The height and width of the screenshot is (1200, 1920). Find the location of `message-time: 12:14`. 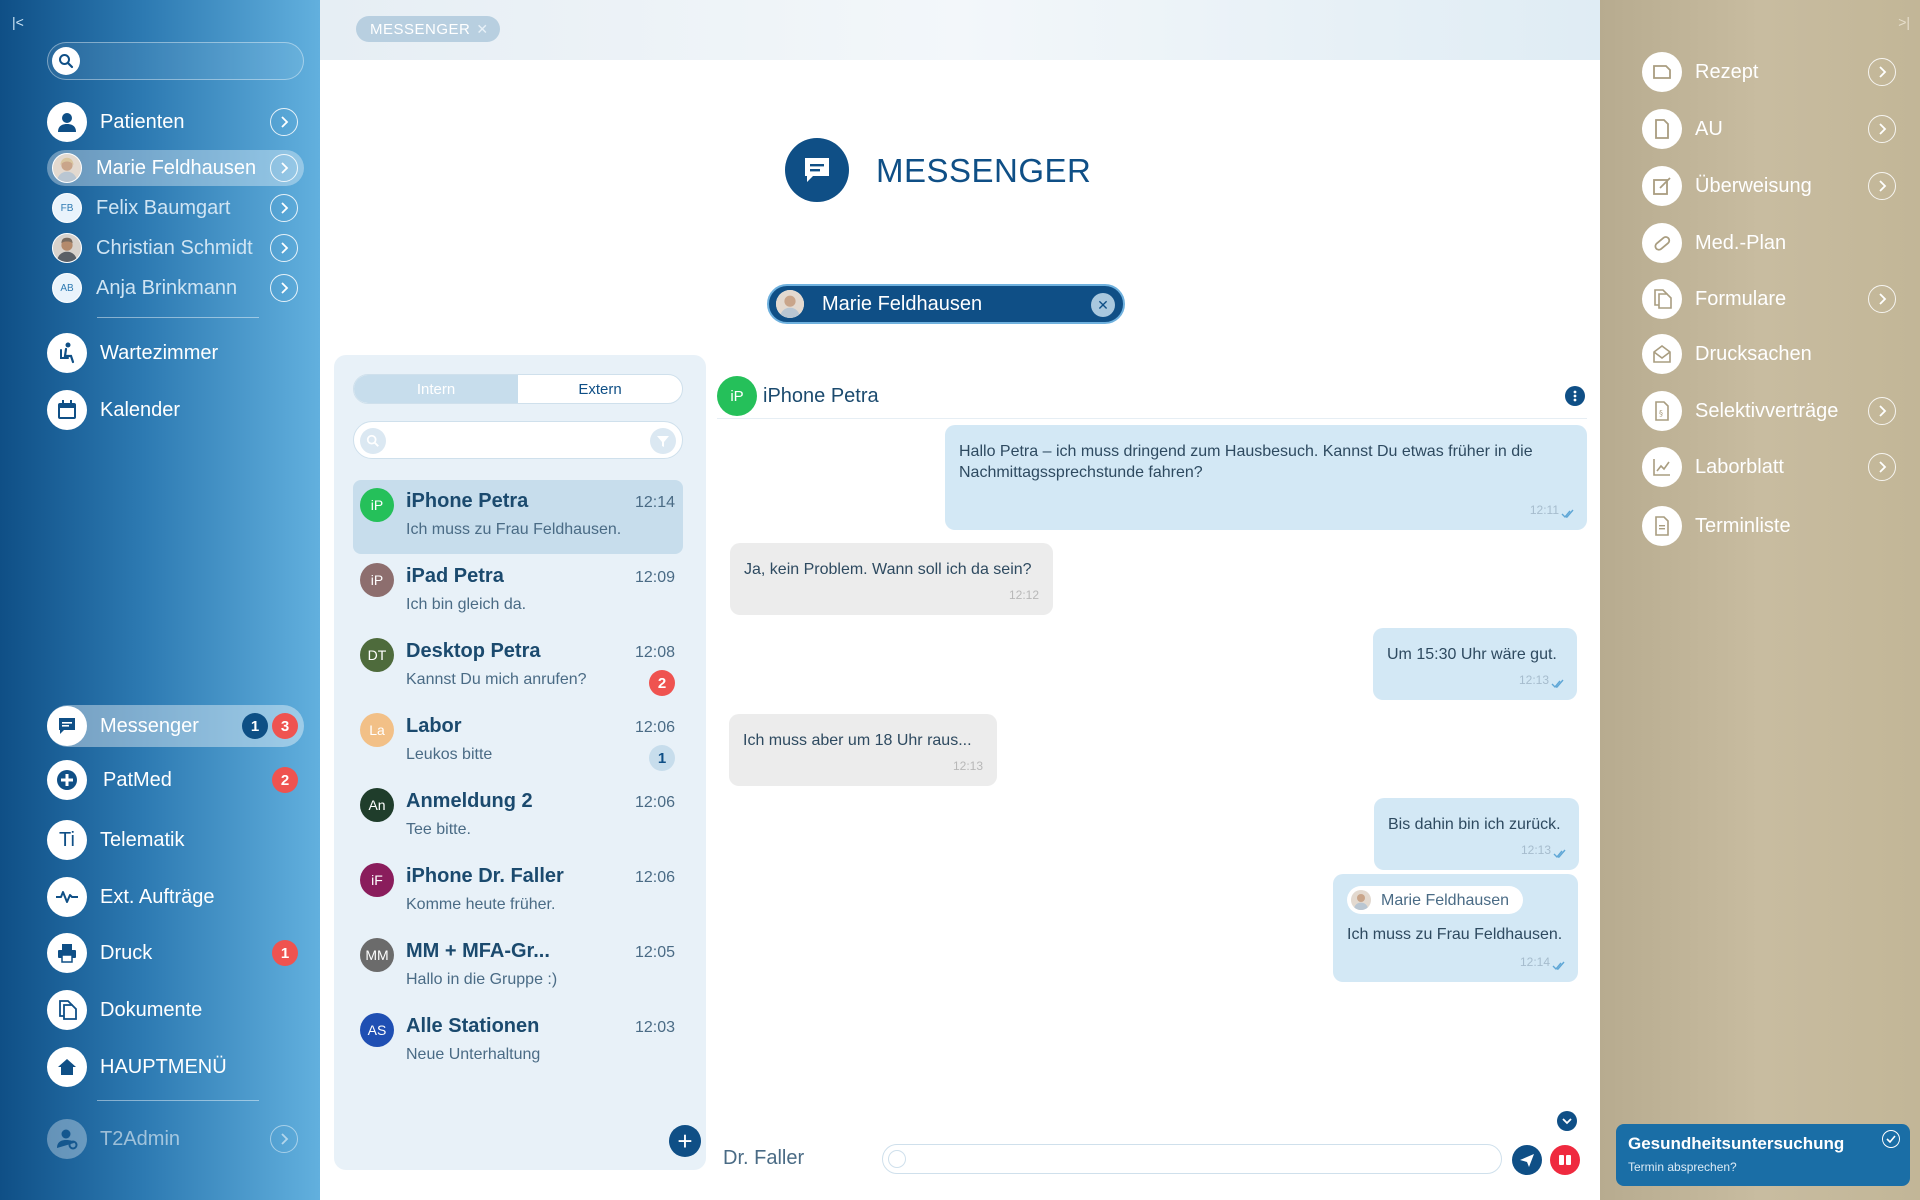

message-time: 12:14 is located at coordinates (654, 502).